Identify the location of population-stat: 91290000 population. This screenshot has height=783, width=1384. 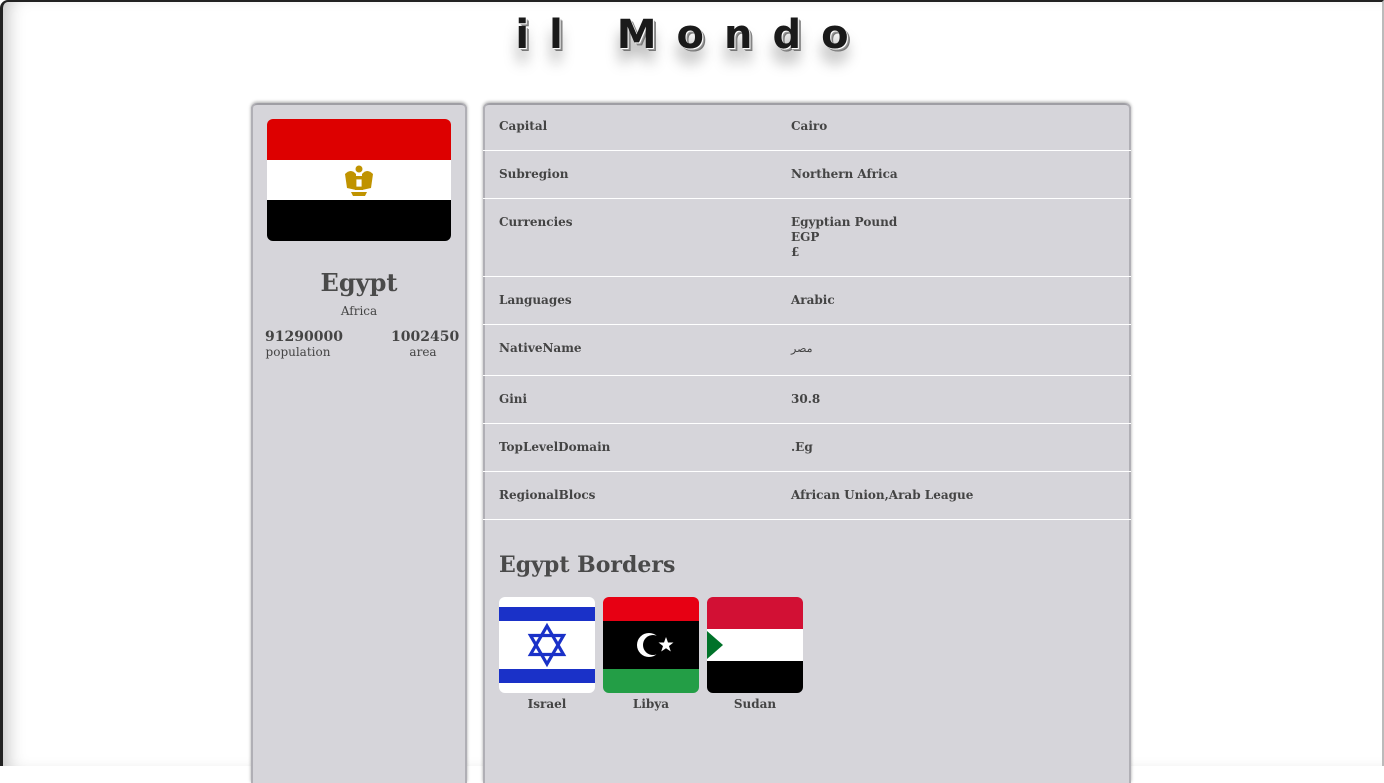
(304, 344).